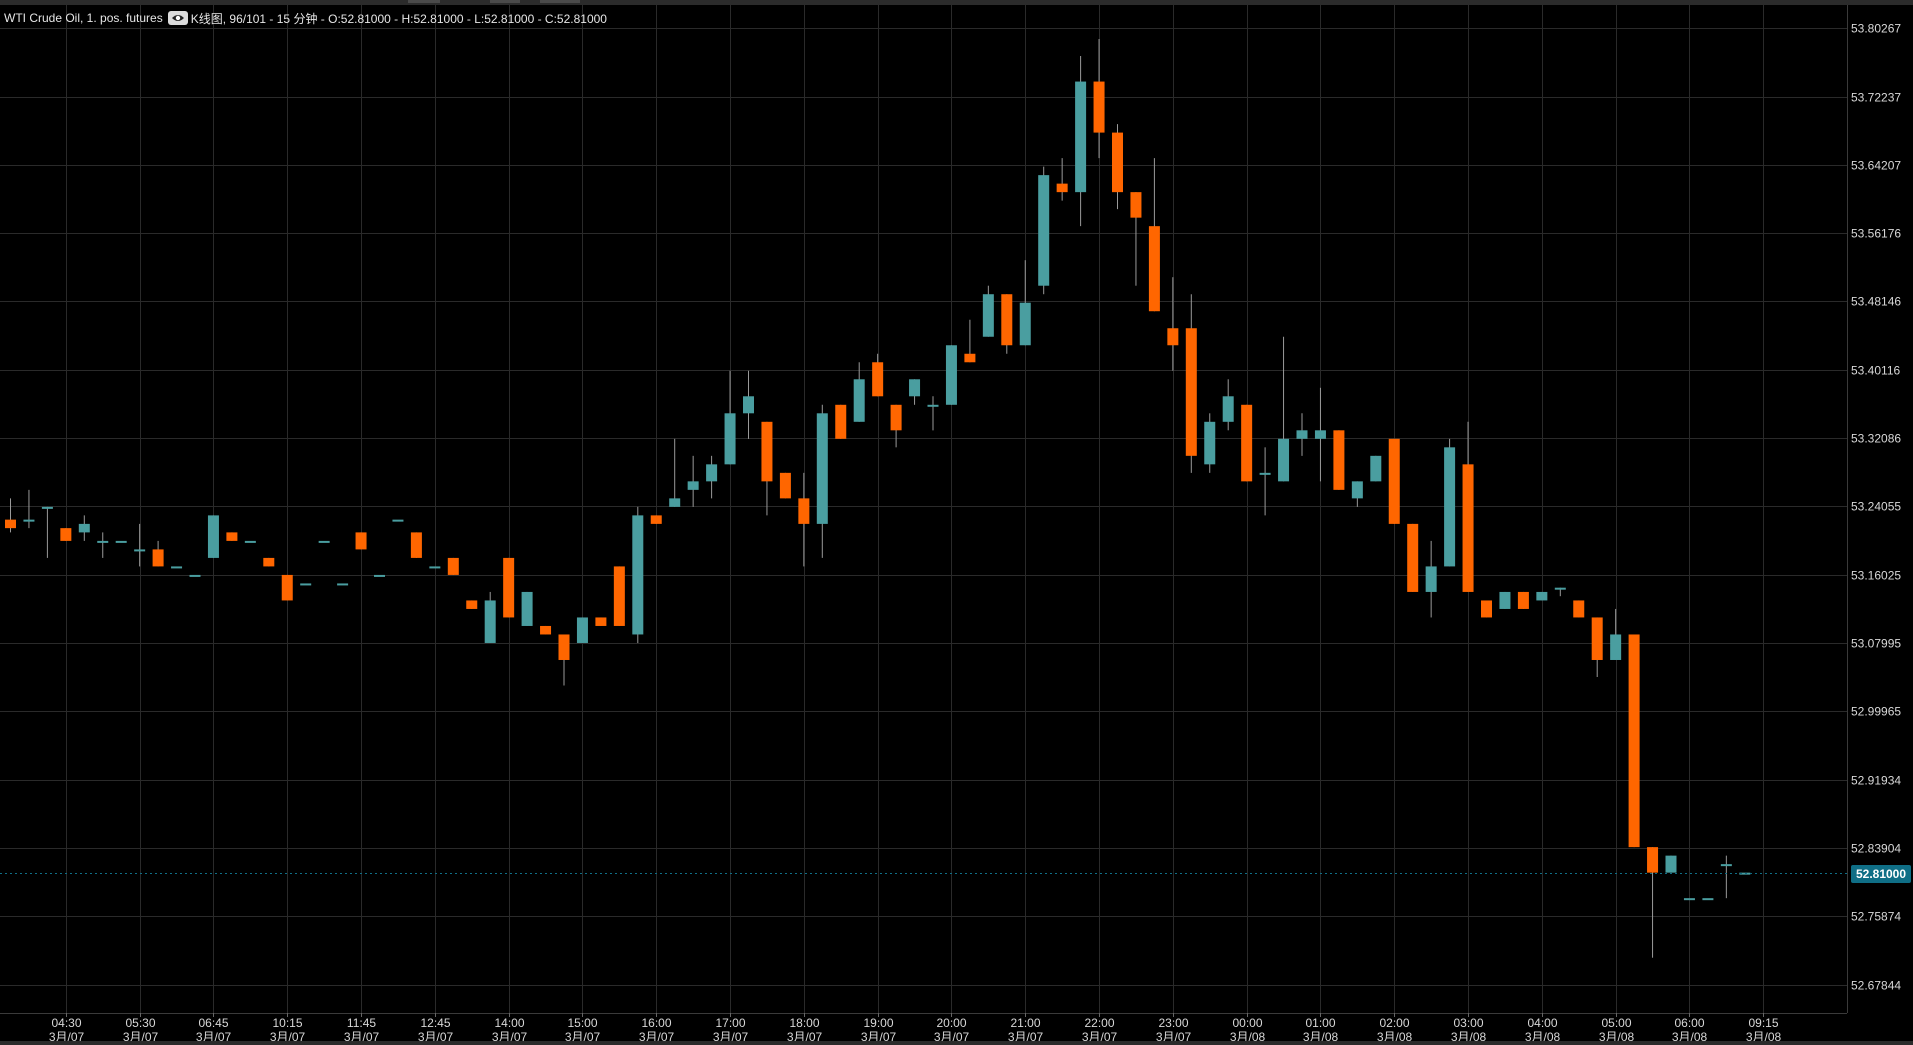  I want to click on bottom-scrollbar, so click(956, 1043).